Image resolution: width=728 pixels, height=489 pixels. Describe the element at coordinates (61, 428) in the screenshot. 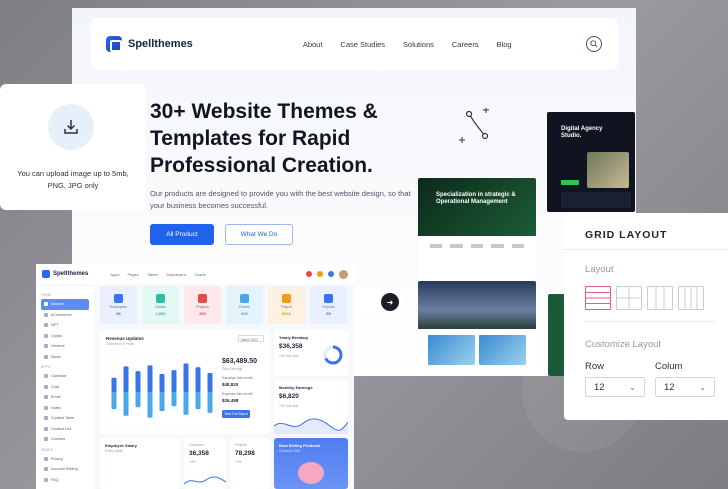

I see `sidebar-item-label: Contact List` at that location.